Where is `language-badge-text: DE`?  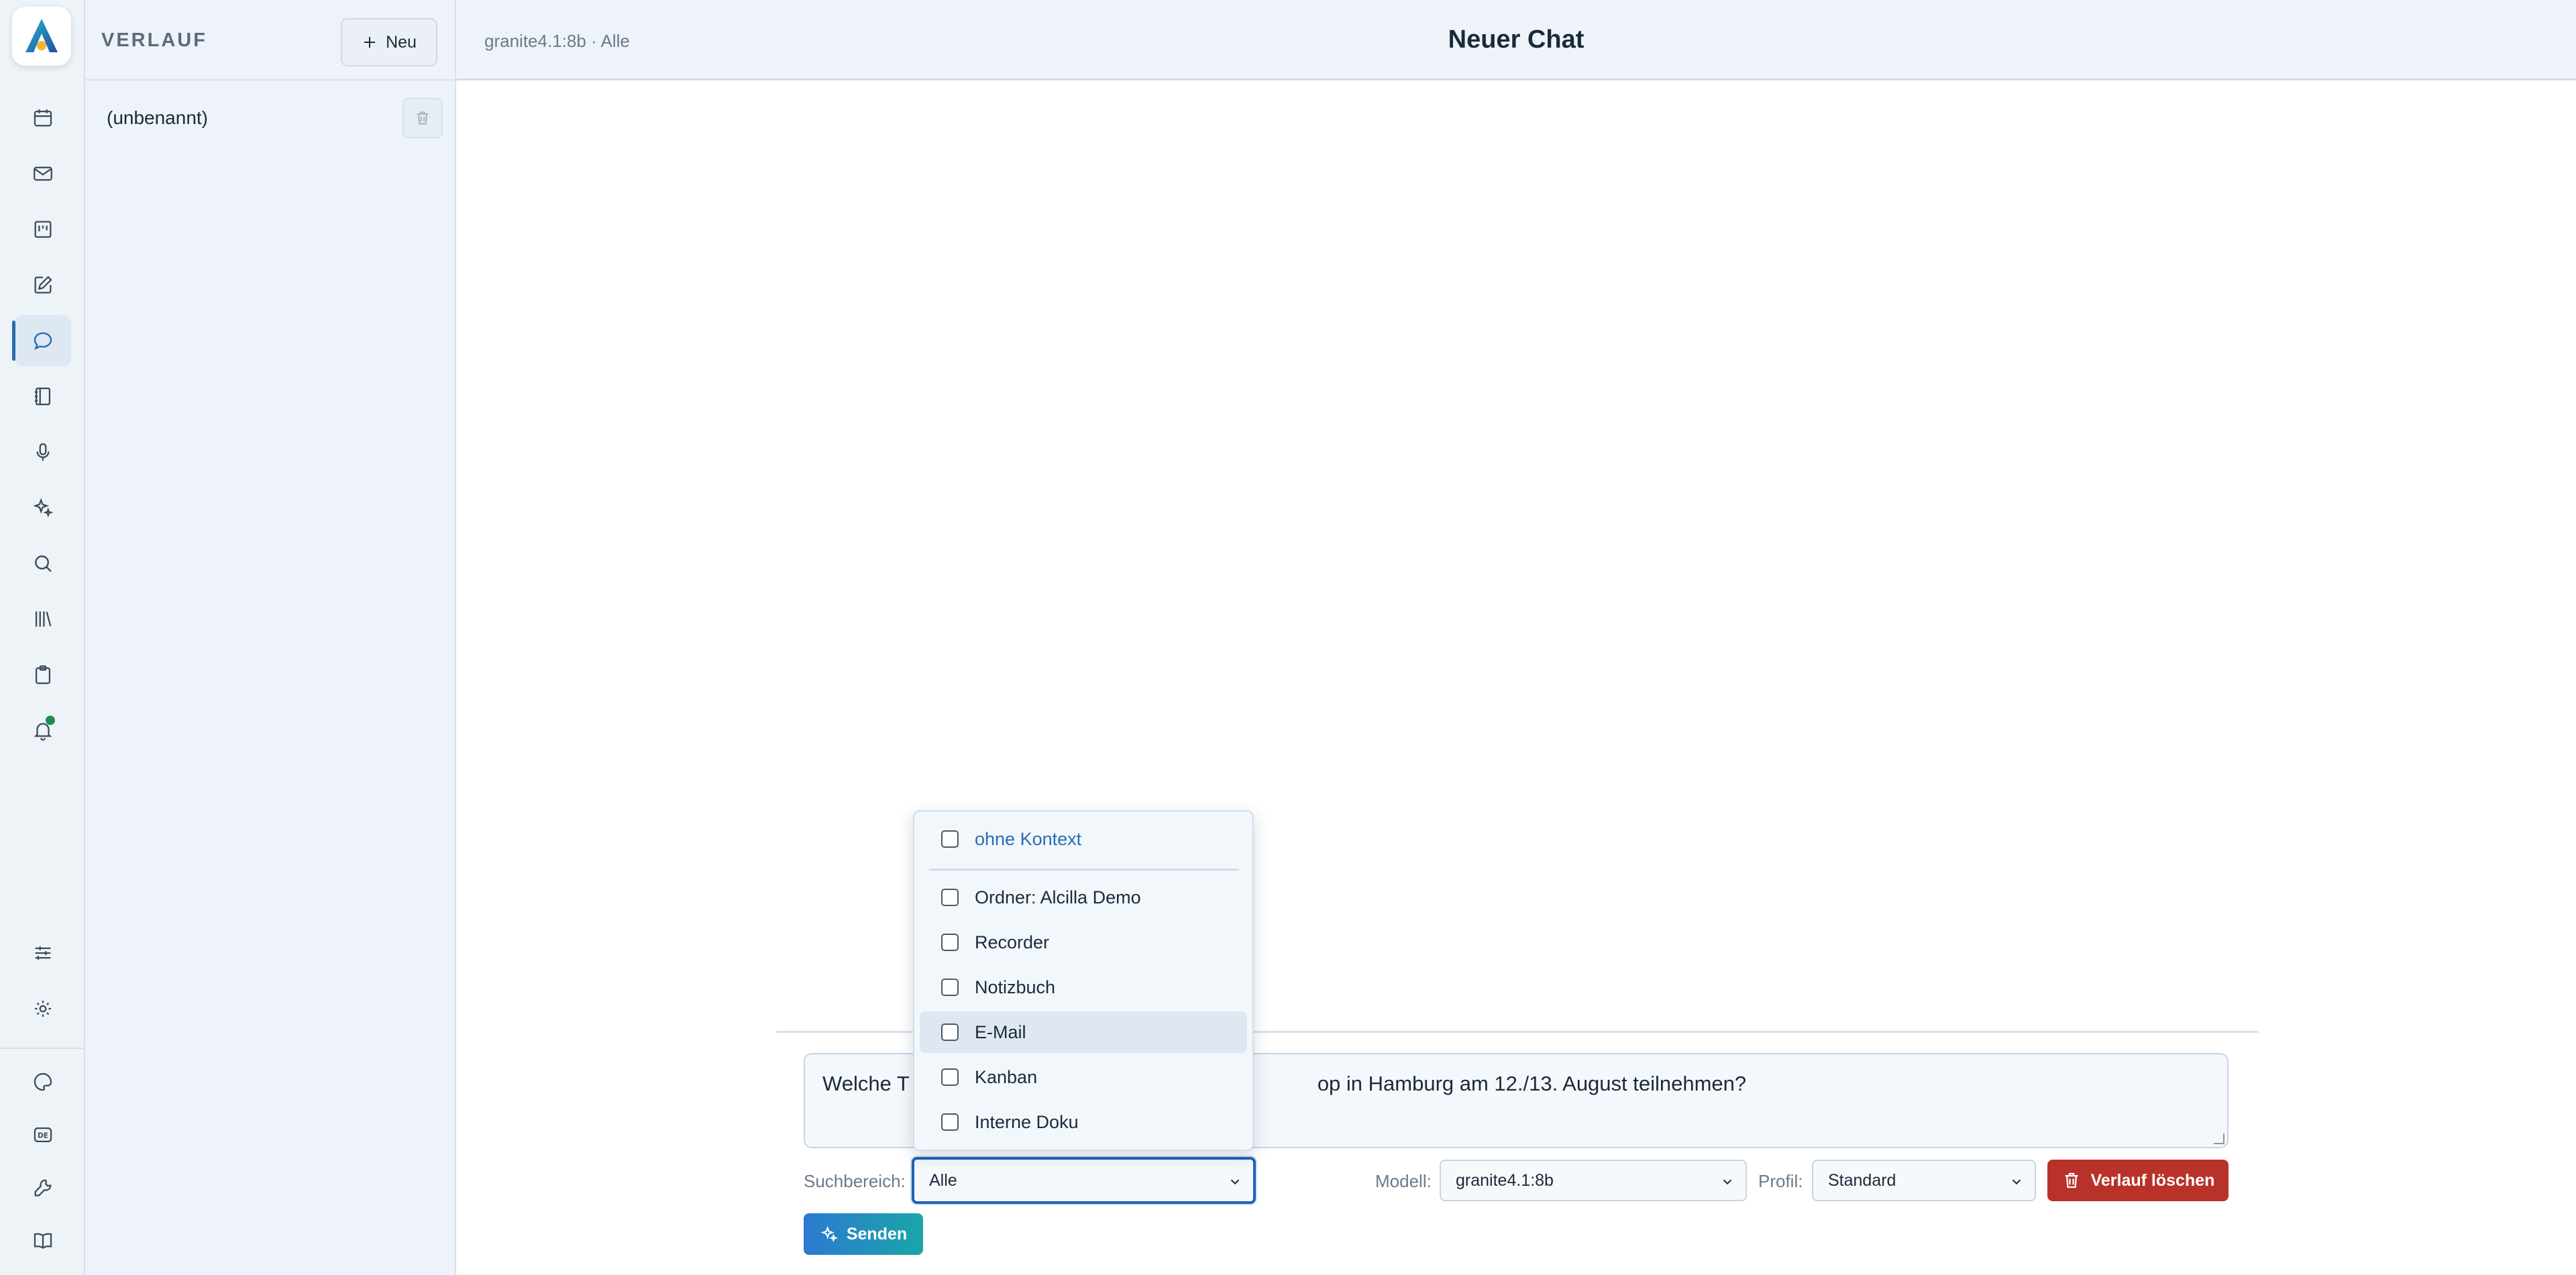
language-badge-text: DE is located at coordinates (43, 1135).